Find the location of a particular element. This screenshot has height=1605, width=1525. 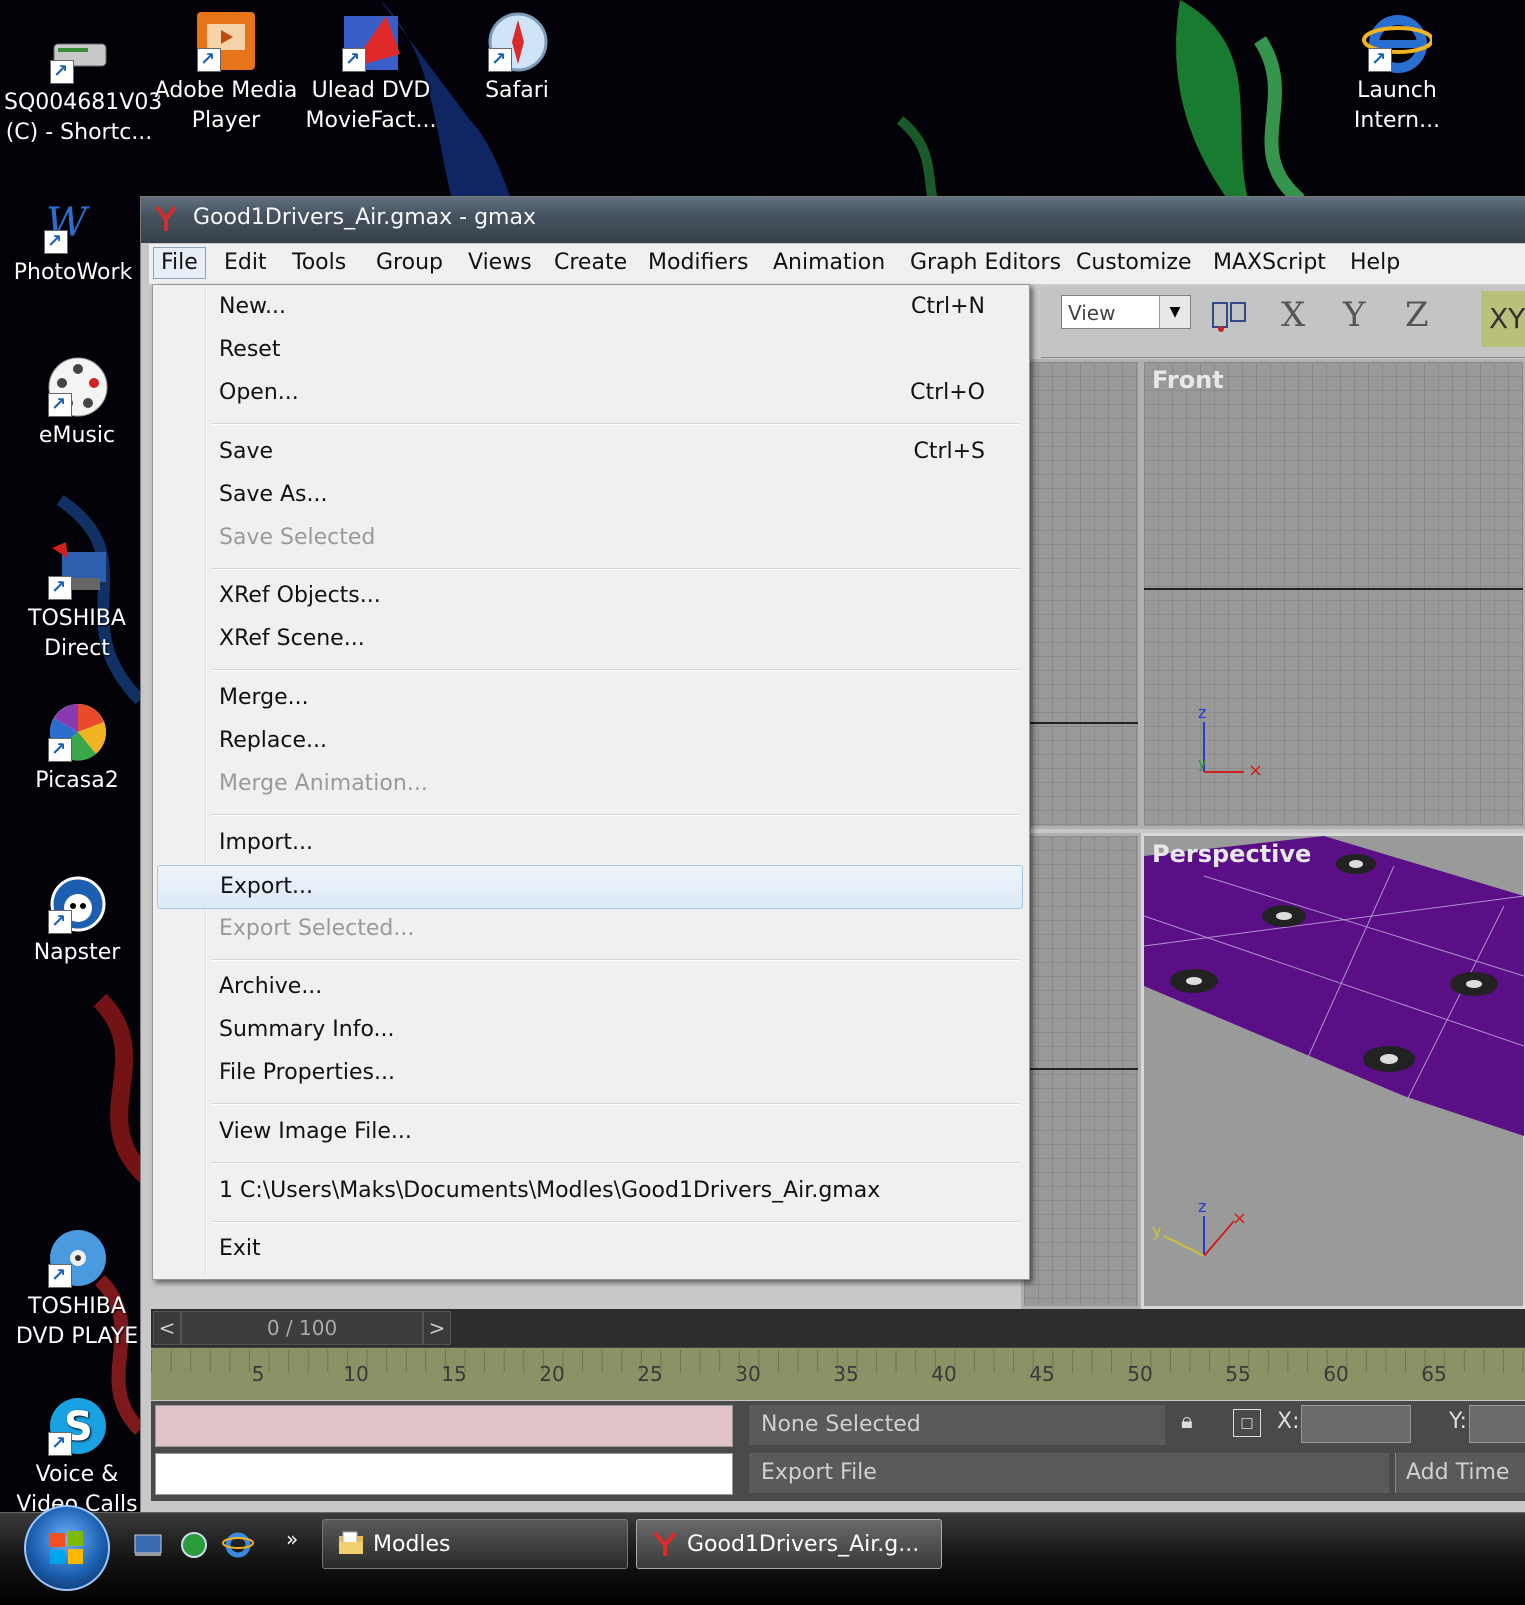

desktop-icon-skype: S Voice & Video Calls is located at coordinates (77, 1457).